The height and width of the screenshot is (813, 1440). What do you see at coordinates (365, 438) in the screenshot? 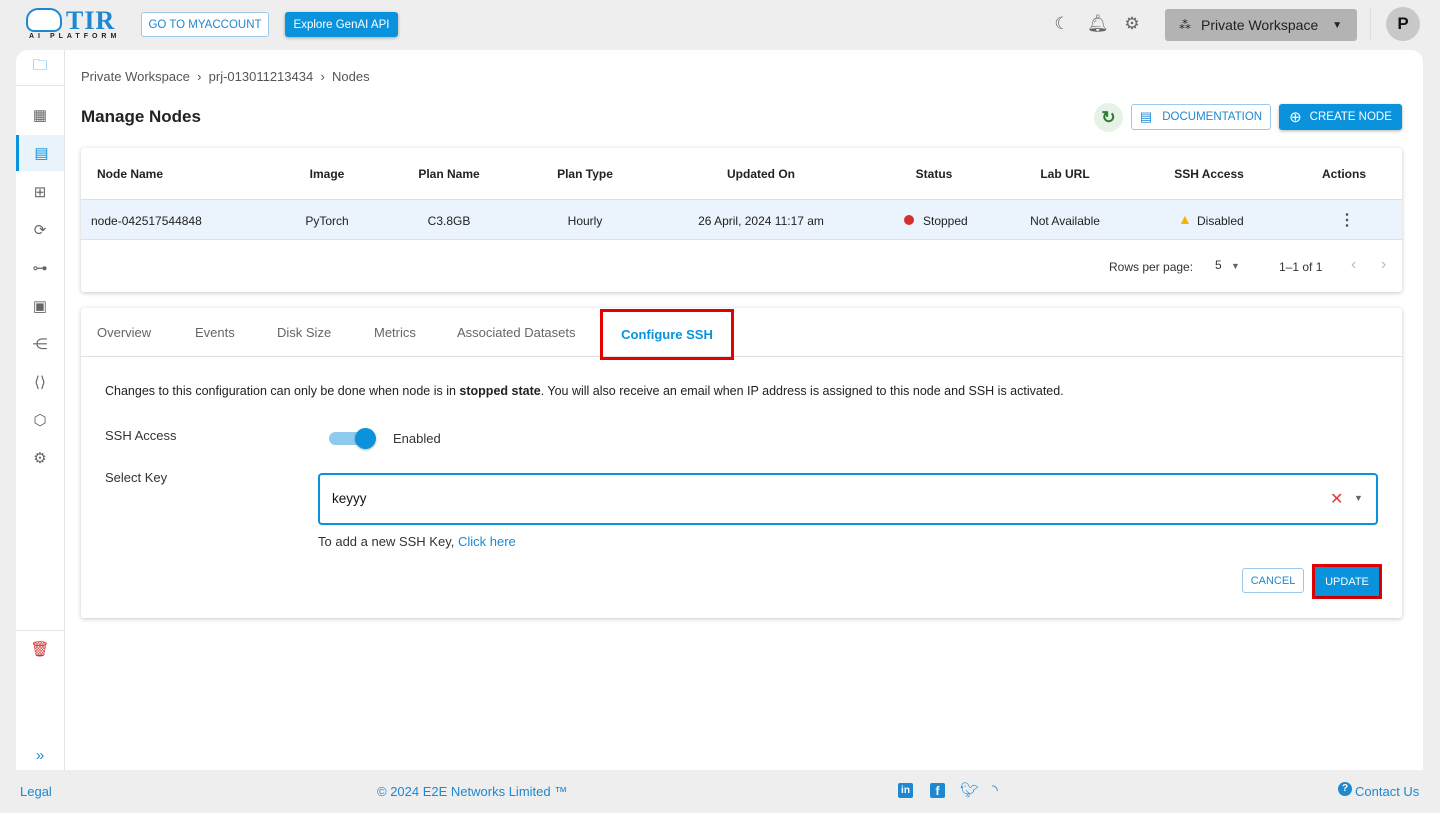
I see `toggle-thumb` at bounding box center [365, 438].